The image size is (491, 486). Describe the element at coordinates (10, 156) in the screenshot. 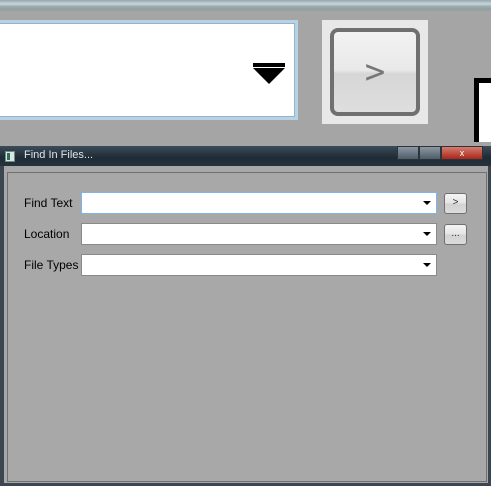

I see `app-icon` at that location.